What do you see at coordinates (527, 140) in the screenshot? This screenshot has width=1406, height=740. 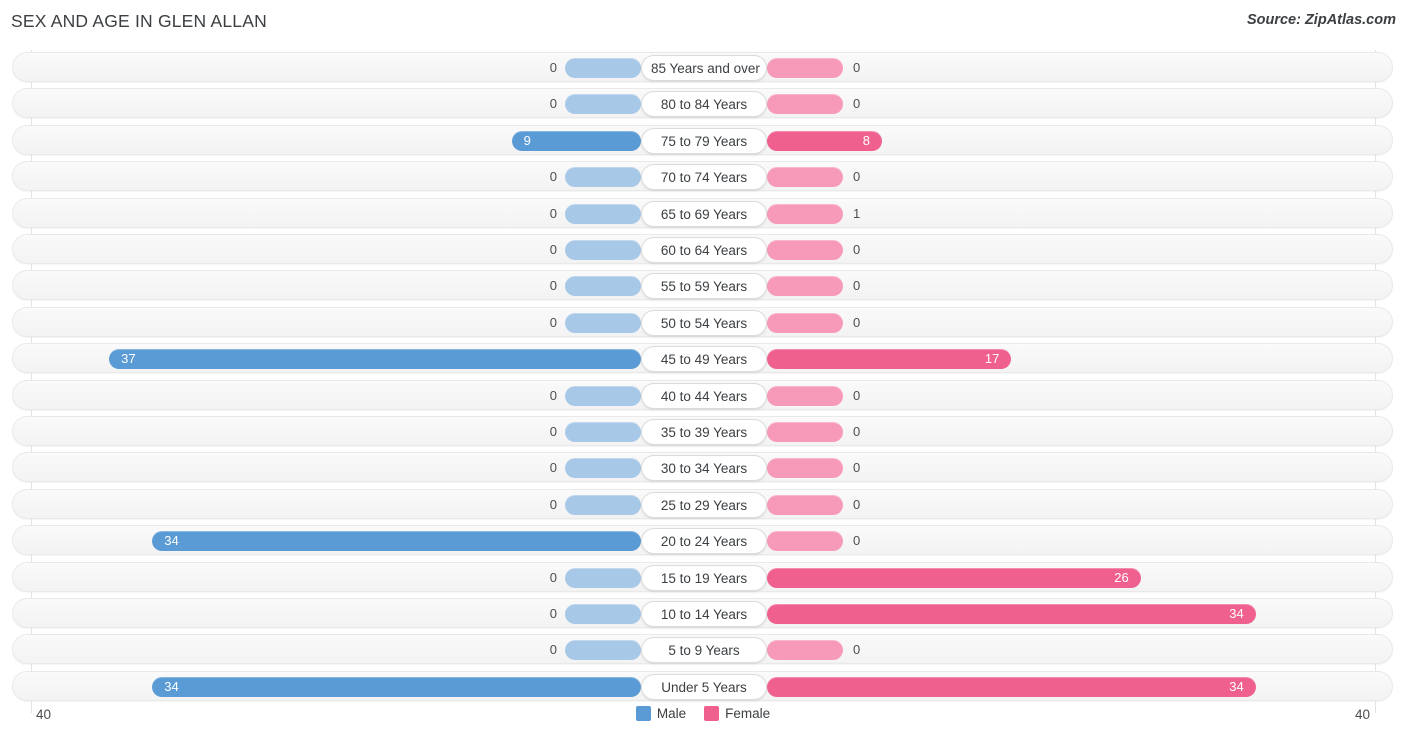 I see `male-value-label: 9` at bounding box center [527, 140].